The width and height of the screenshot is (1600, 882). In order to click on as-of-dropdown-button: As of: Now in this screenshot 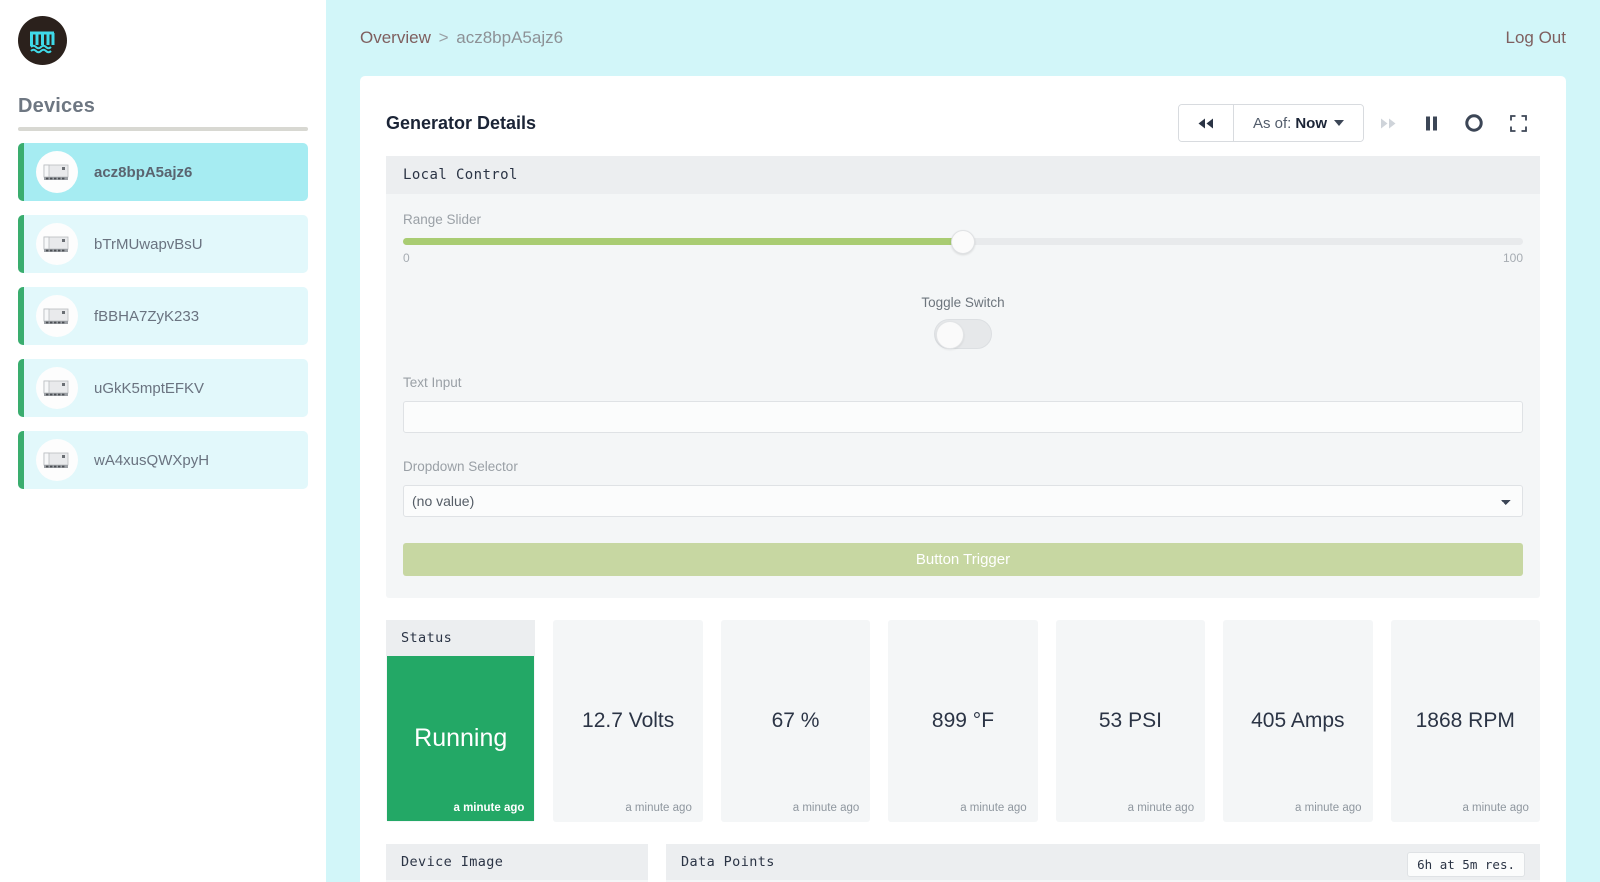, I will do `click(1298, 123)`.